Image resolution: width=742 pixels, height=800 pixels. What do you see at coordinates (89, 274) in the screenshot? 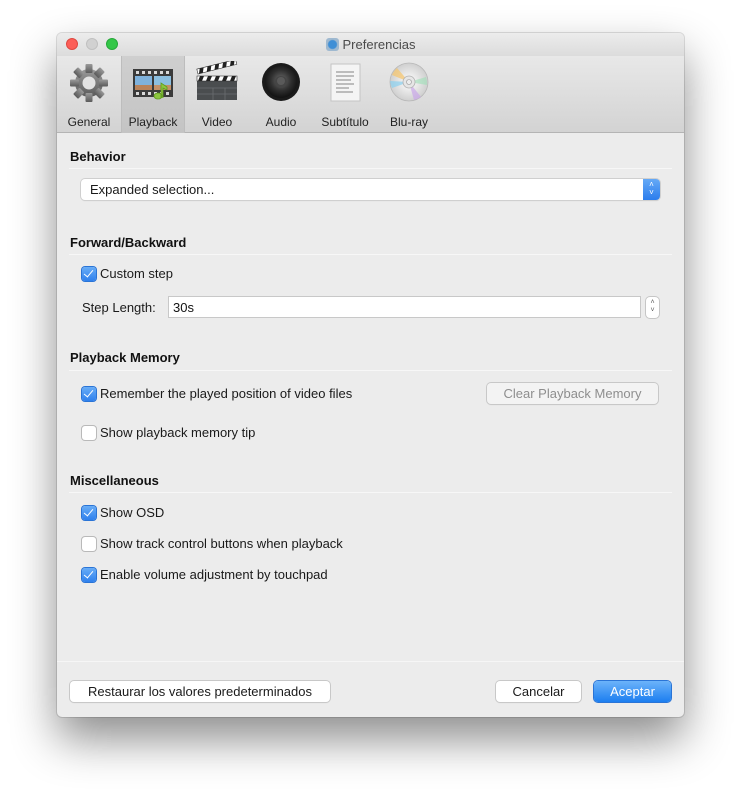
I see `custom-step-checkbox` at bounding box center [89, 274].